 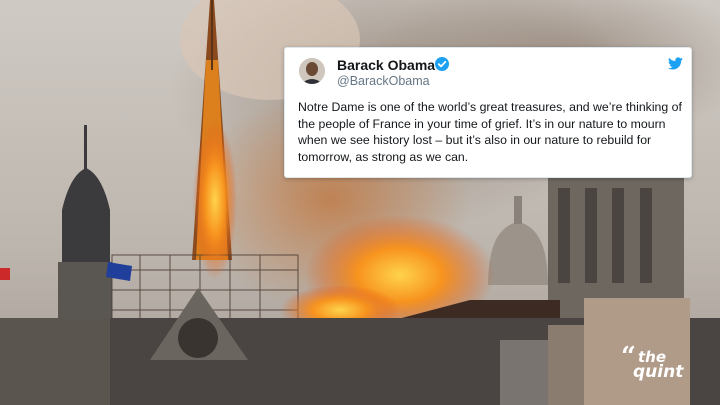 I want to click on tweet-author-handle: @BarackObama, so click(x=383, y=81).